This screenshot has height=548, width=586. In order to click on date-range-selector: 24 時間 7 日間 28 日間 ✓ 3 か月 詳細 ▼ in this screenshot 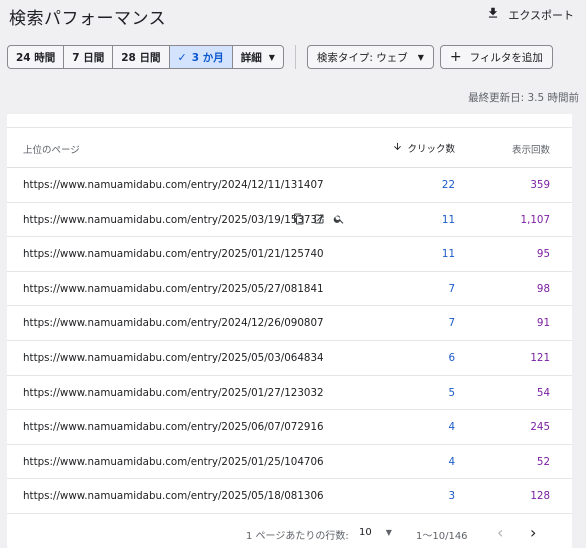, I will do `click(145, 57)`.